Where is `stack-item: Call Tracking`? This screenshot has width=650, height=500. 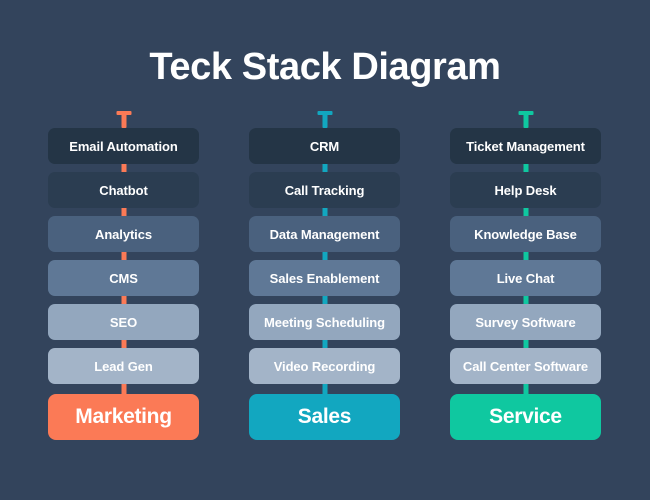
stack-item: Call Tracking is located at coordinates (324, 190).